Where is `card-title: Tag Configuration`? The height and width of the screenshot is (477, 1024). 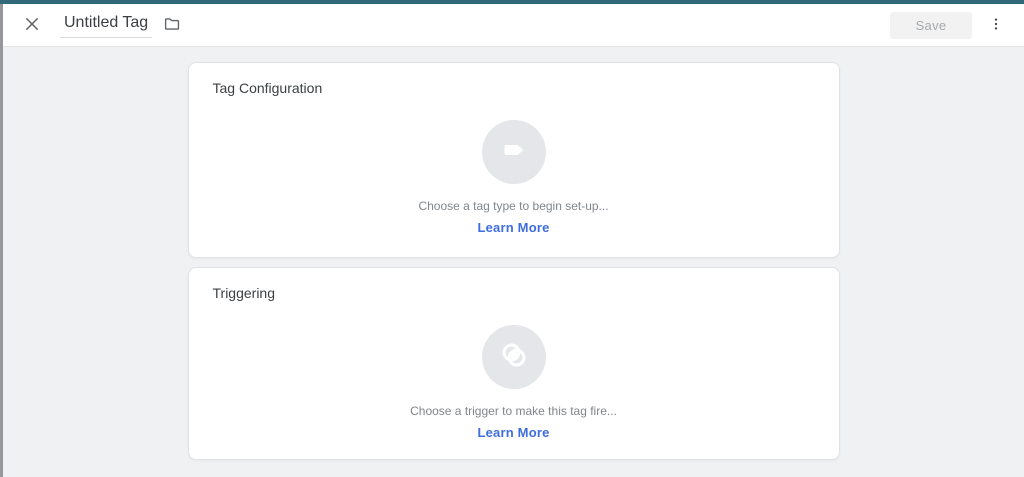
card-title: Tag Configuration is located at coordinates (267, 88).